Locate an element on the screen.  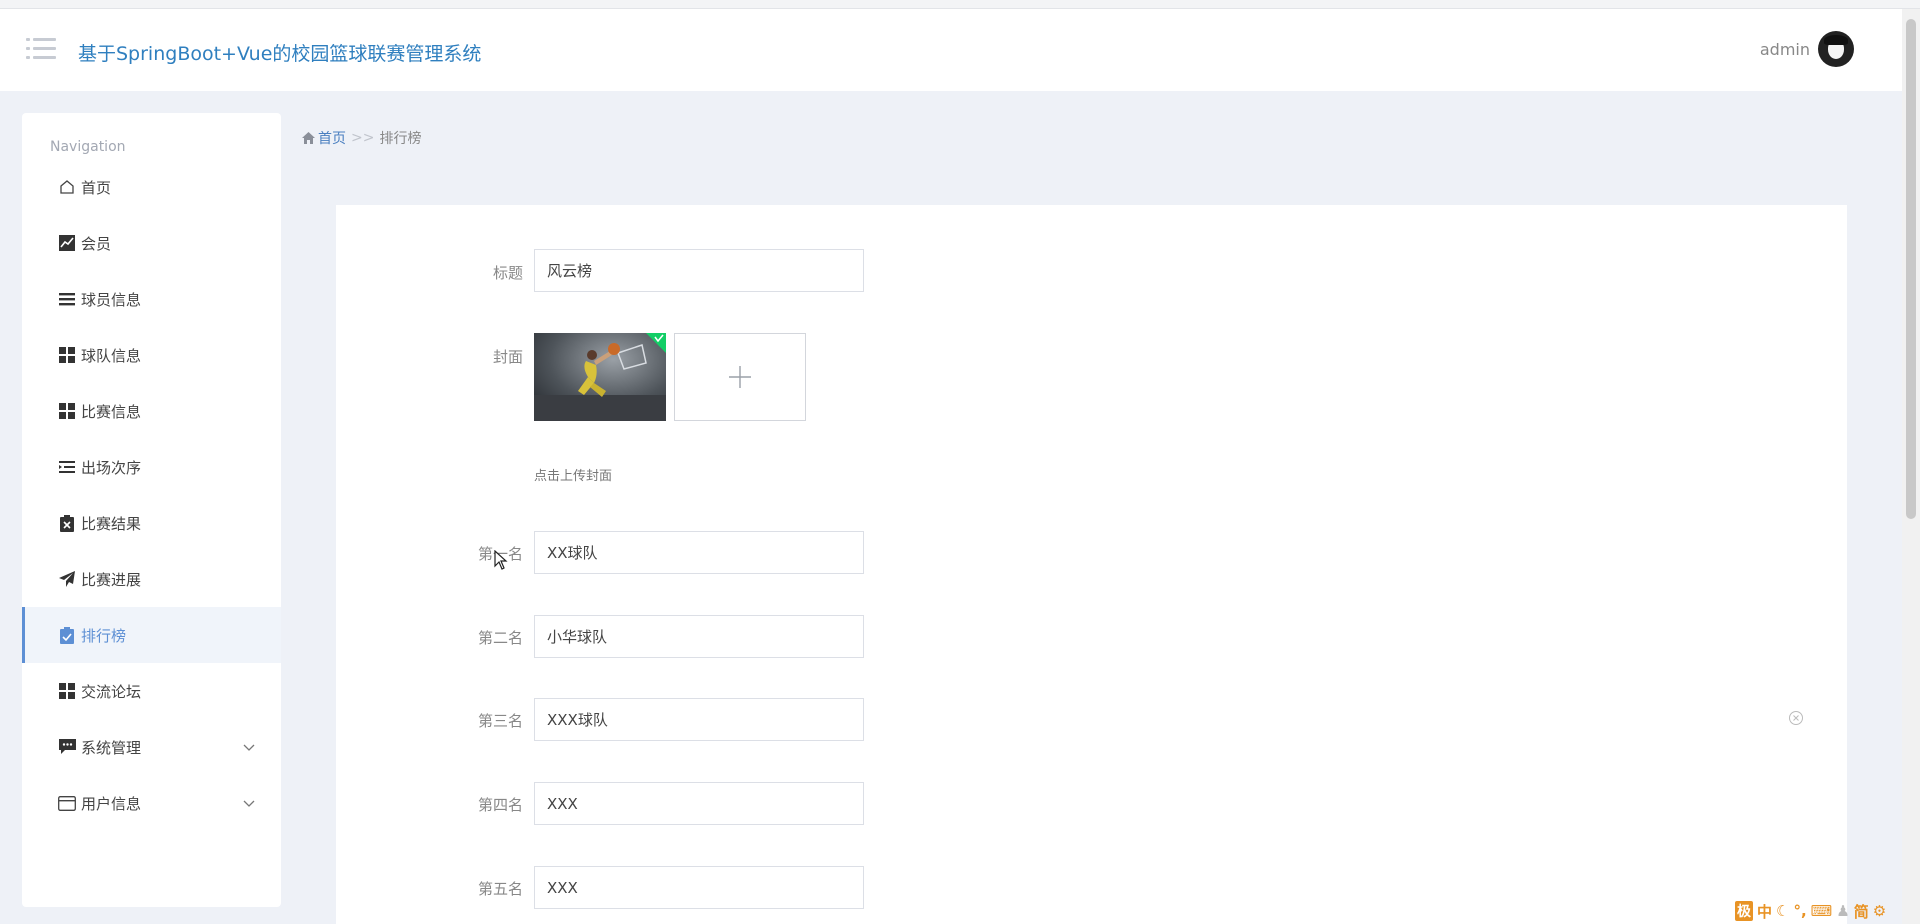
rank3-input is located at coordinates (699, 719).